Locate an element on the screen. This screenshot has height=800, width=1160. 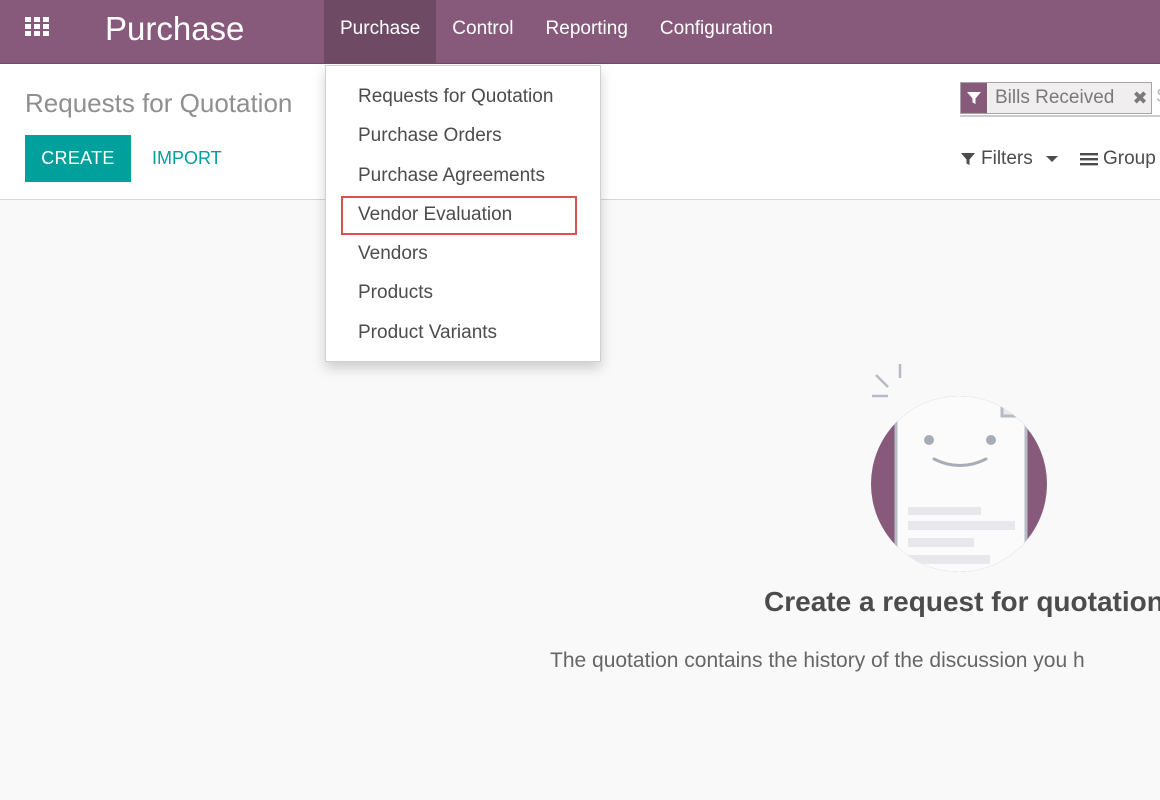
dropdown-item-vendor-evaluation: Vendor Evaluation is located at coordinates (463, 214).